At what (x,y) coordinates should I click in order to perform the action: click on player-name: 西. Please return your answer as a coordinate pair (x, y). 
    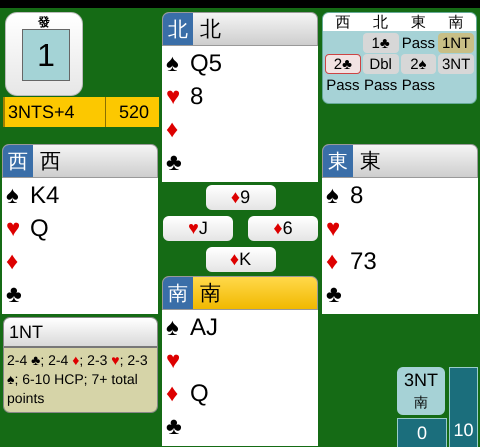
    Looking at the image, I should click on (50, 162).